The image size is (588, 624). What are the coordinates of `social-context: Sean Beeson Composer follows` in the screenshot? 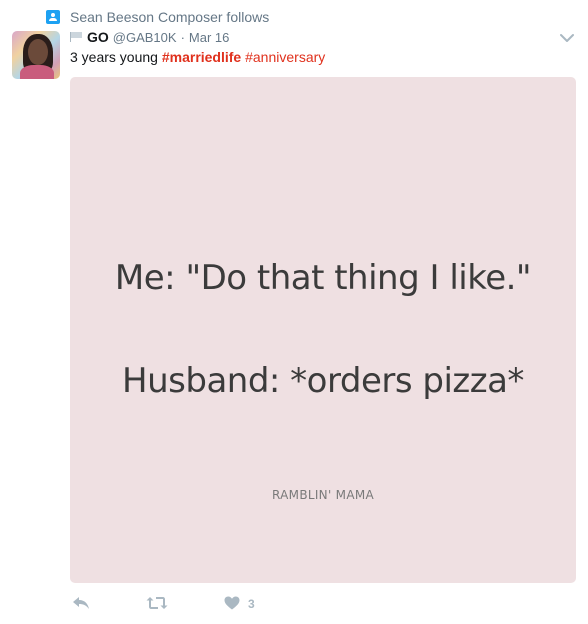 It's located at (157, 17).